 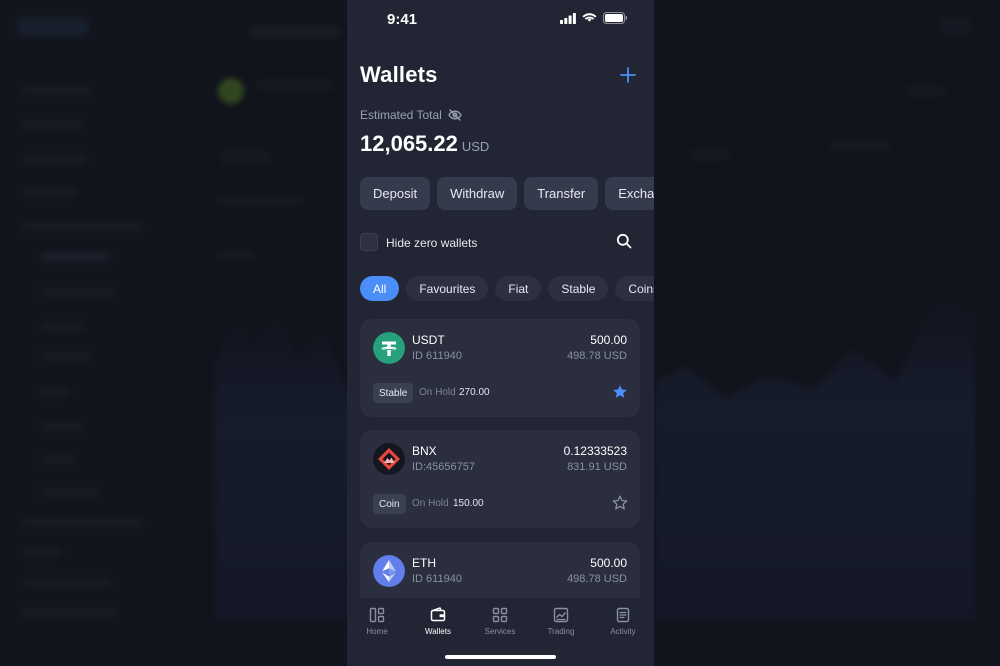 What do you see at coordinates (578, 288) in the screenshot?
I see `filter-stable: Stable` at bounding box center [578, 288].